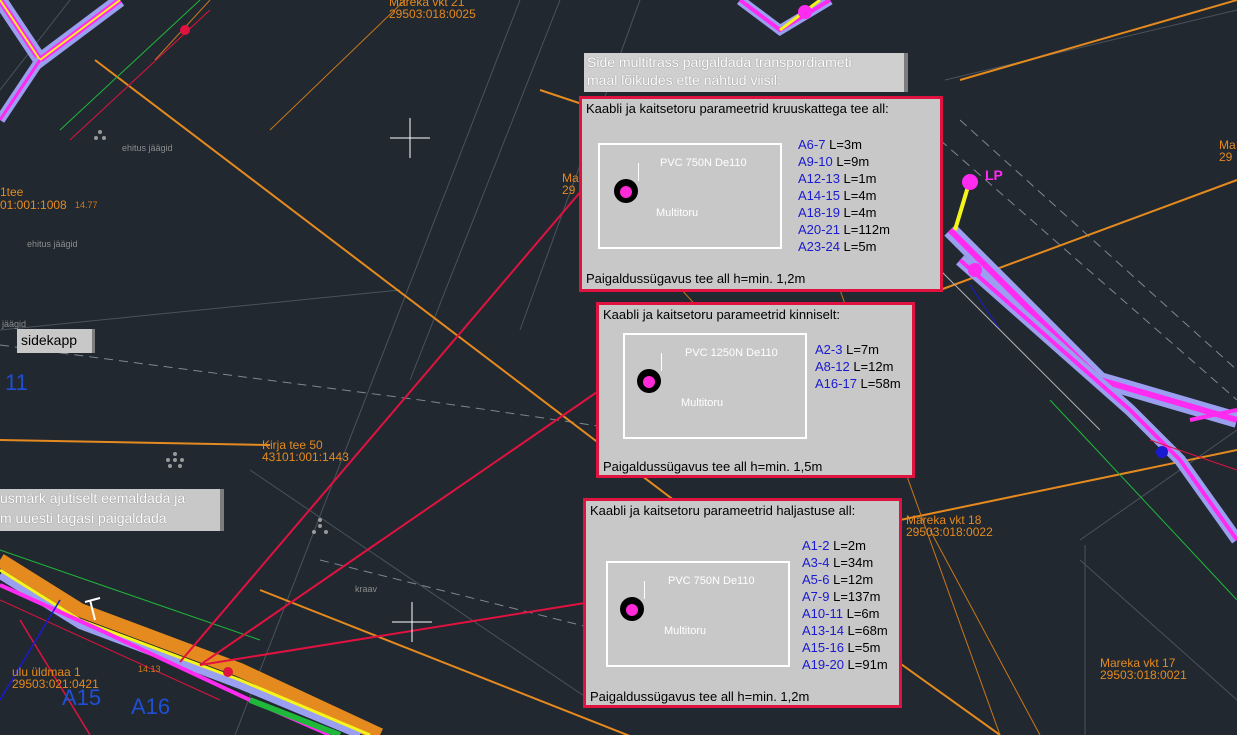 The image size is (1237, 735). What do you see at coordinates (816, 579) in the screenshot?
I see `segment-code: A5-6` at bounding box center [816, 579].